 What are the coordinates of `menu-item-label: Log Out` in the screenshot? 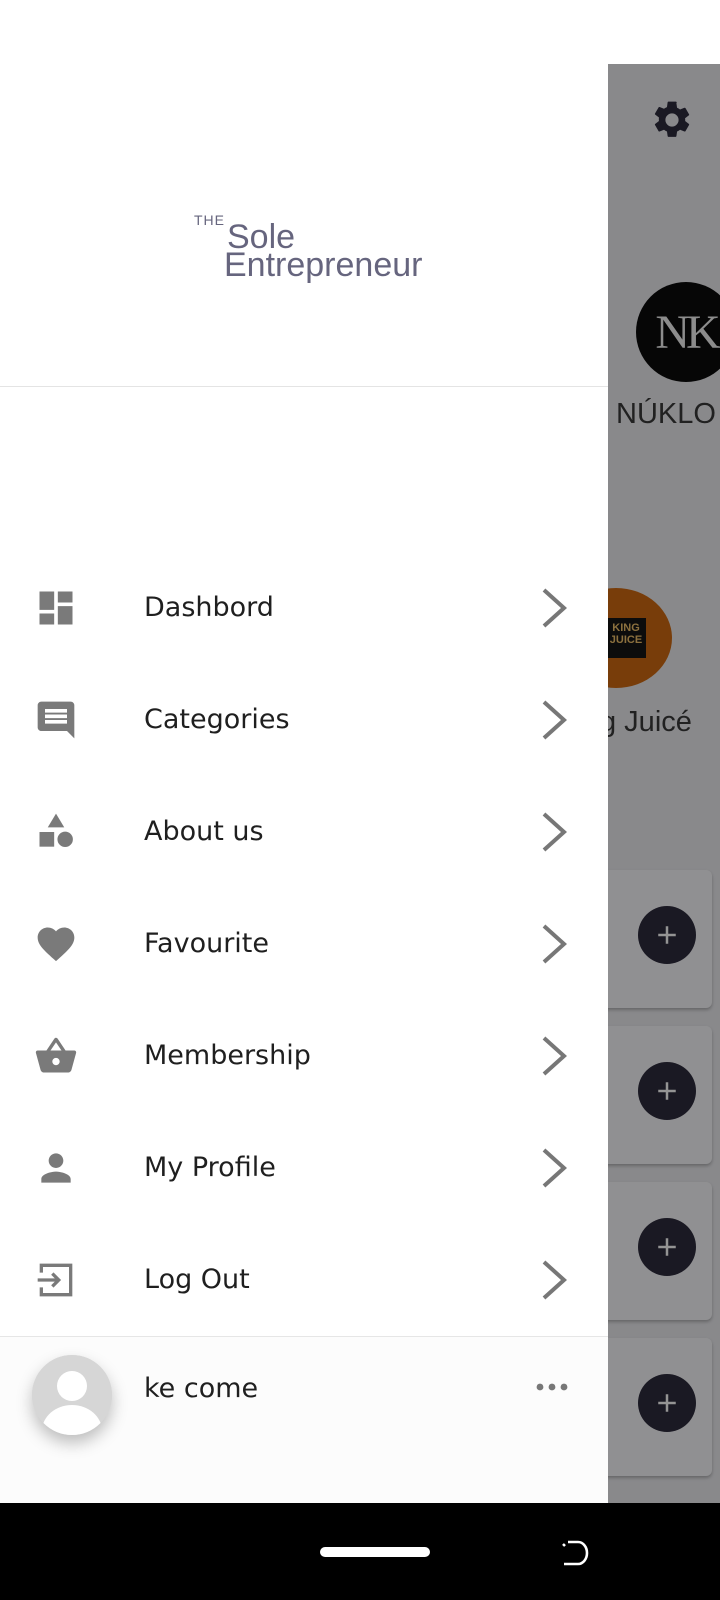 It's located at (197, 1279).